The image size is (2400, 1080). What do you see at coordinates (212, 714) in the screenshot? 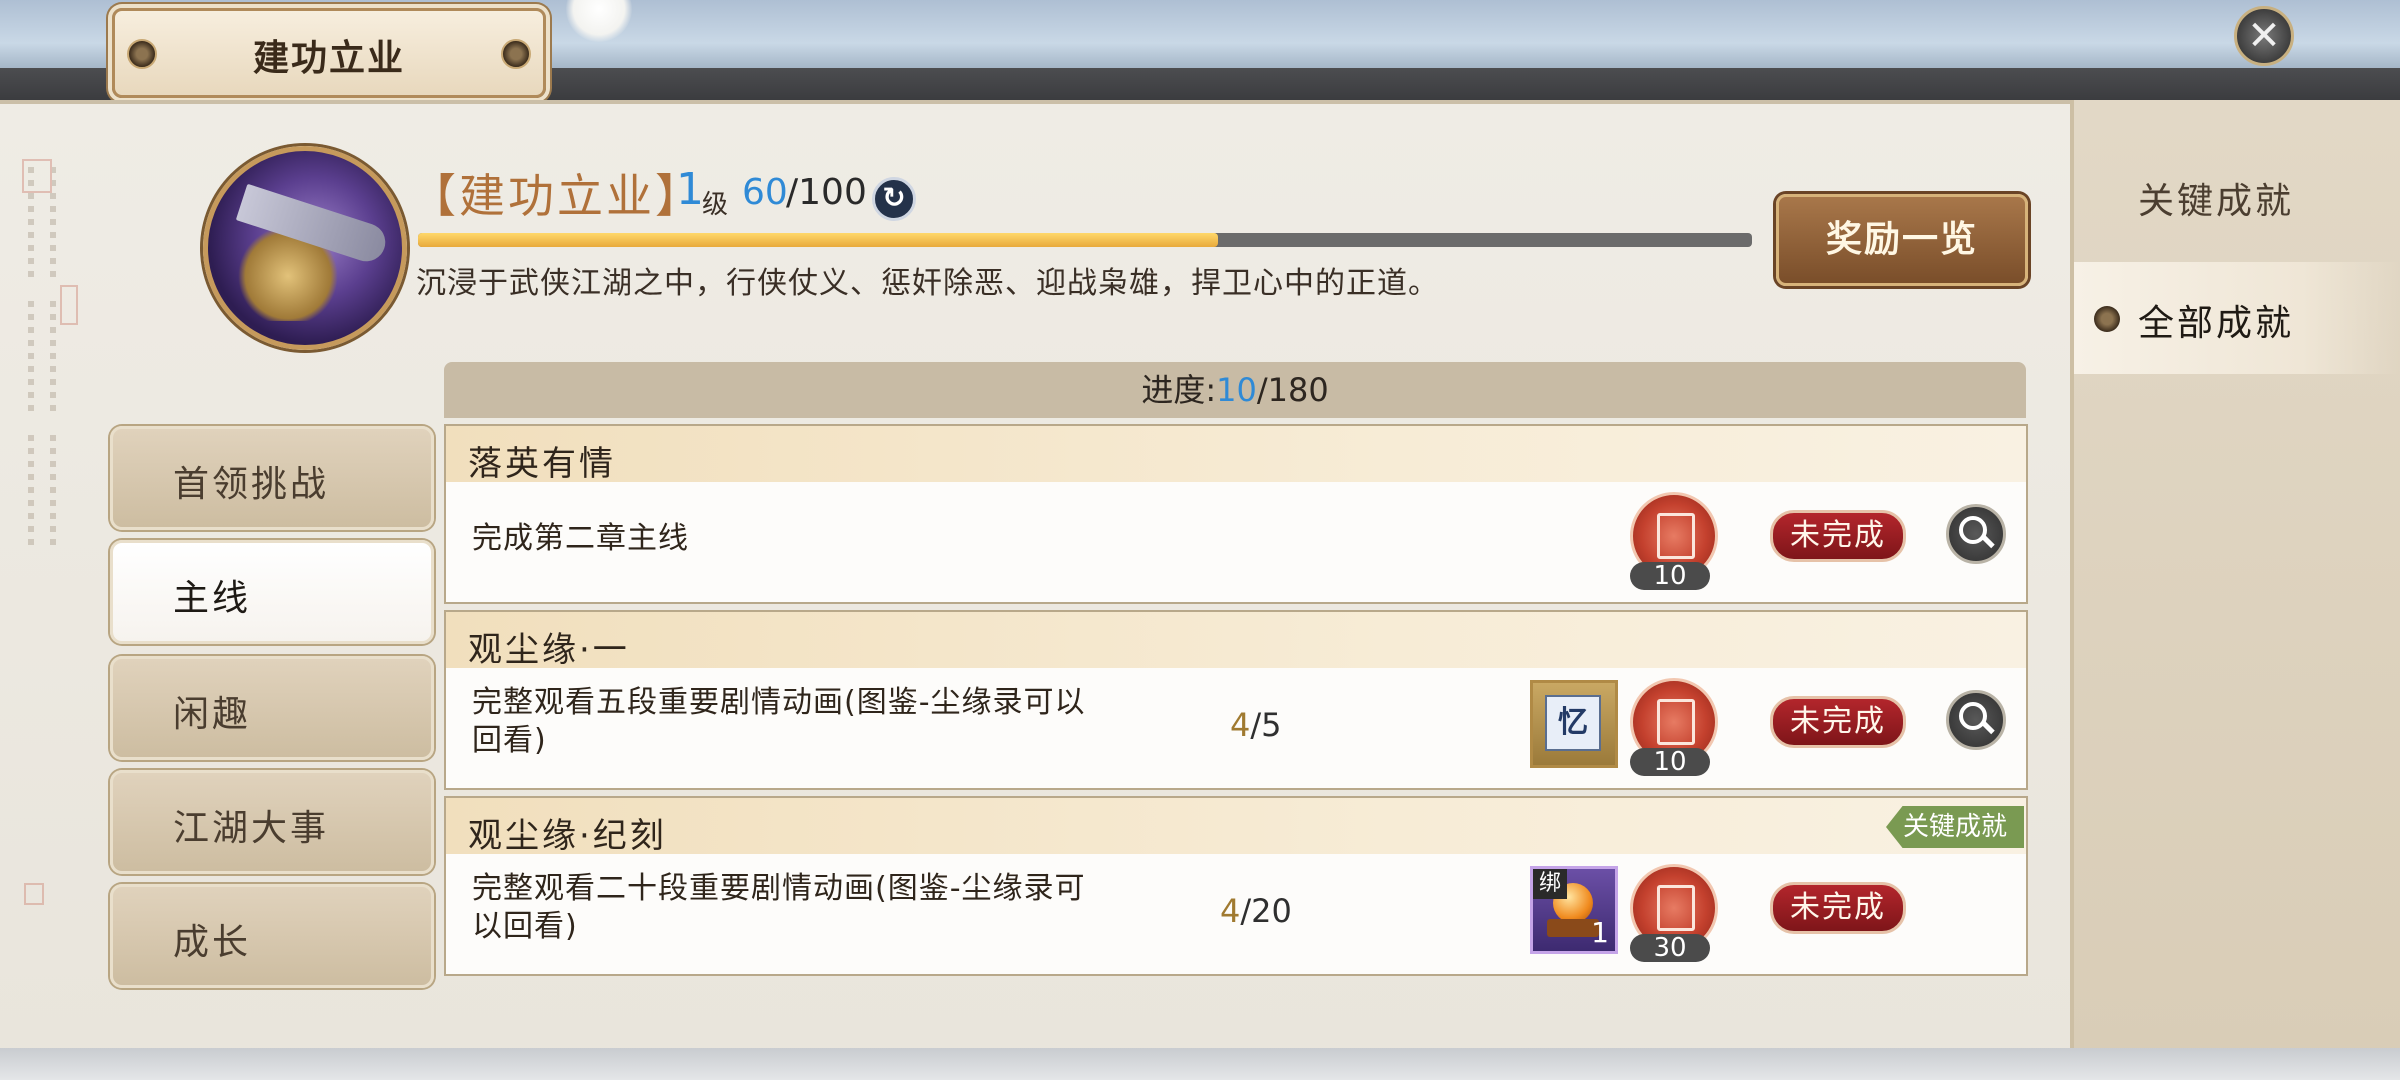
I see `category-label: 闲趣` at bounding box center [212, 714].